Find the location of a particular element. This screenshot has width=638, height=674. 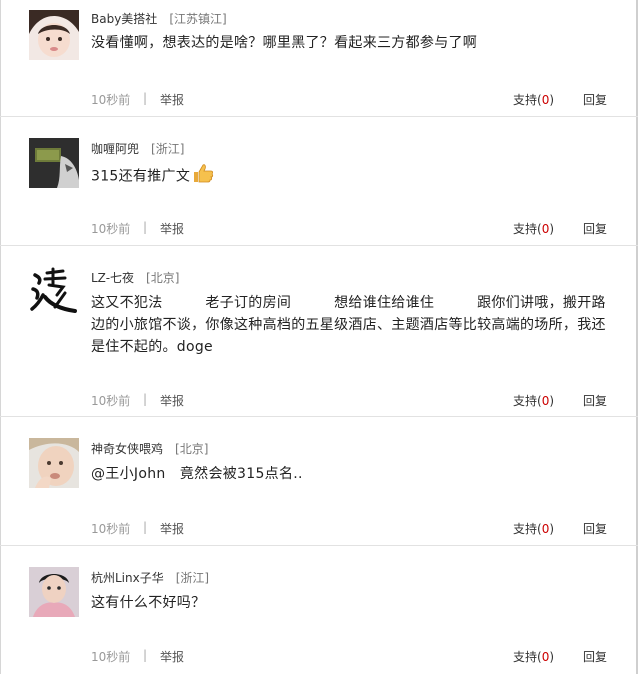

location: [江苏镇江] is located at coordinates (198, 19).